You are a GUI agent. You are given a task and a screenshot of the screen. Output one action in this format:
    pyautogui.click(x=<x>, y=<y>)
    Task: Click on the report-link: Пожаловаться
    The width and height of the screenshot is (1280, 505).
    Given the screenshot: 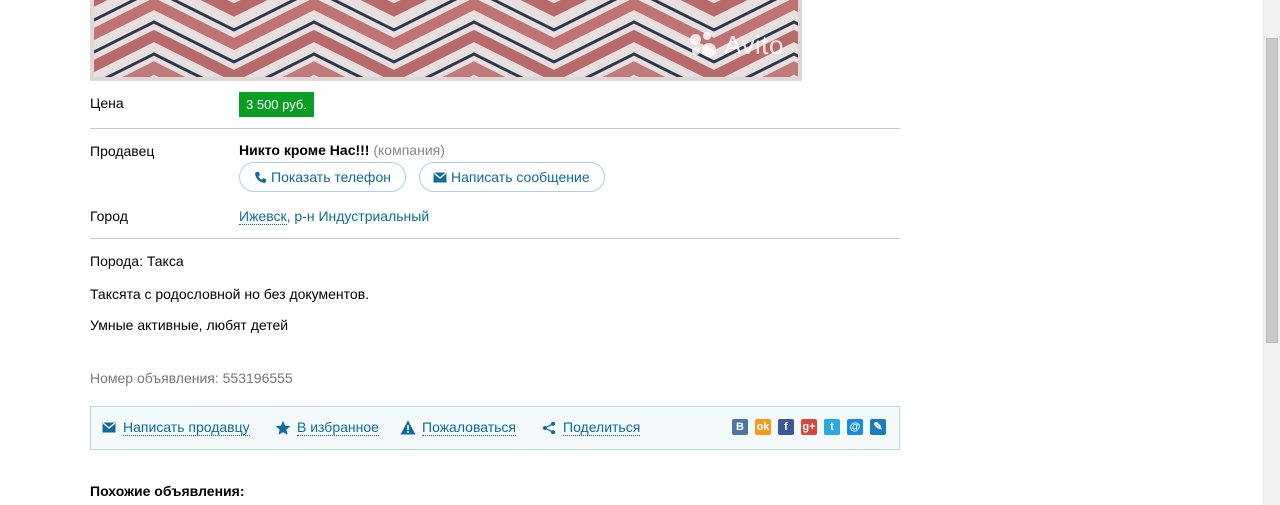 What is the action you would take?
    pyautogui.click(x=458, y=427)
    